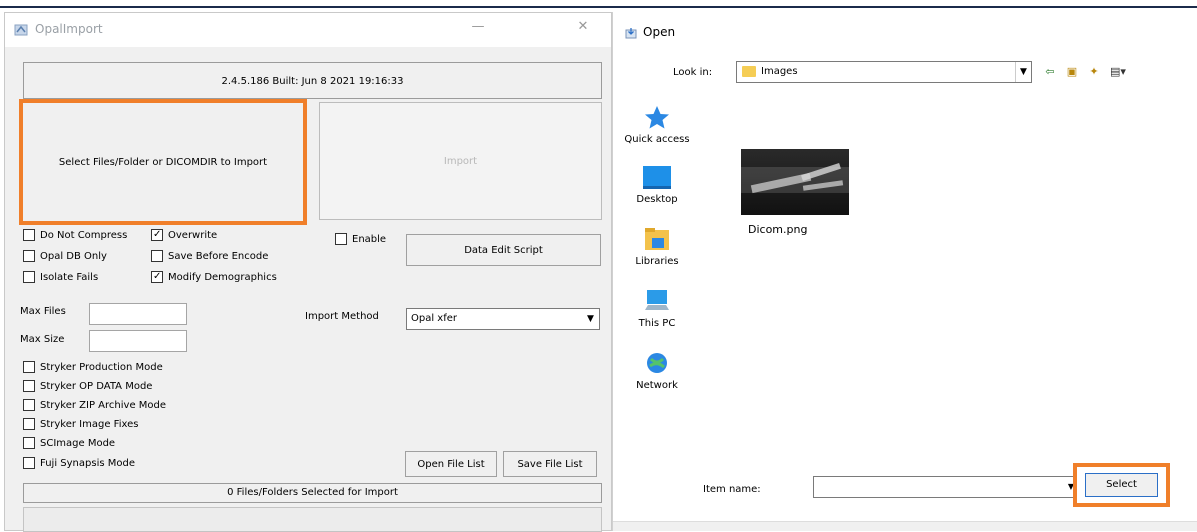 This screenshot has width=1197, height=532. I want to click on file-name-label: Dicom.png, so click(777, 229).